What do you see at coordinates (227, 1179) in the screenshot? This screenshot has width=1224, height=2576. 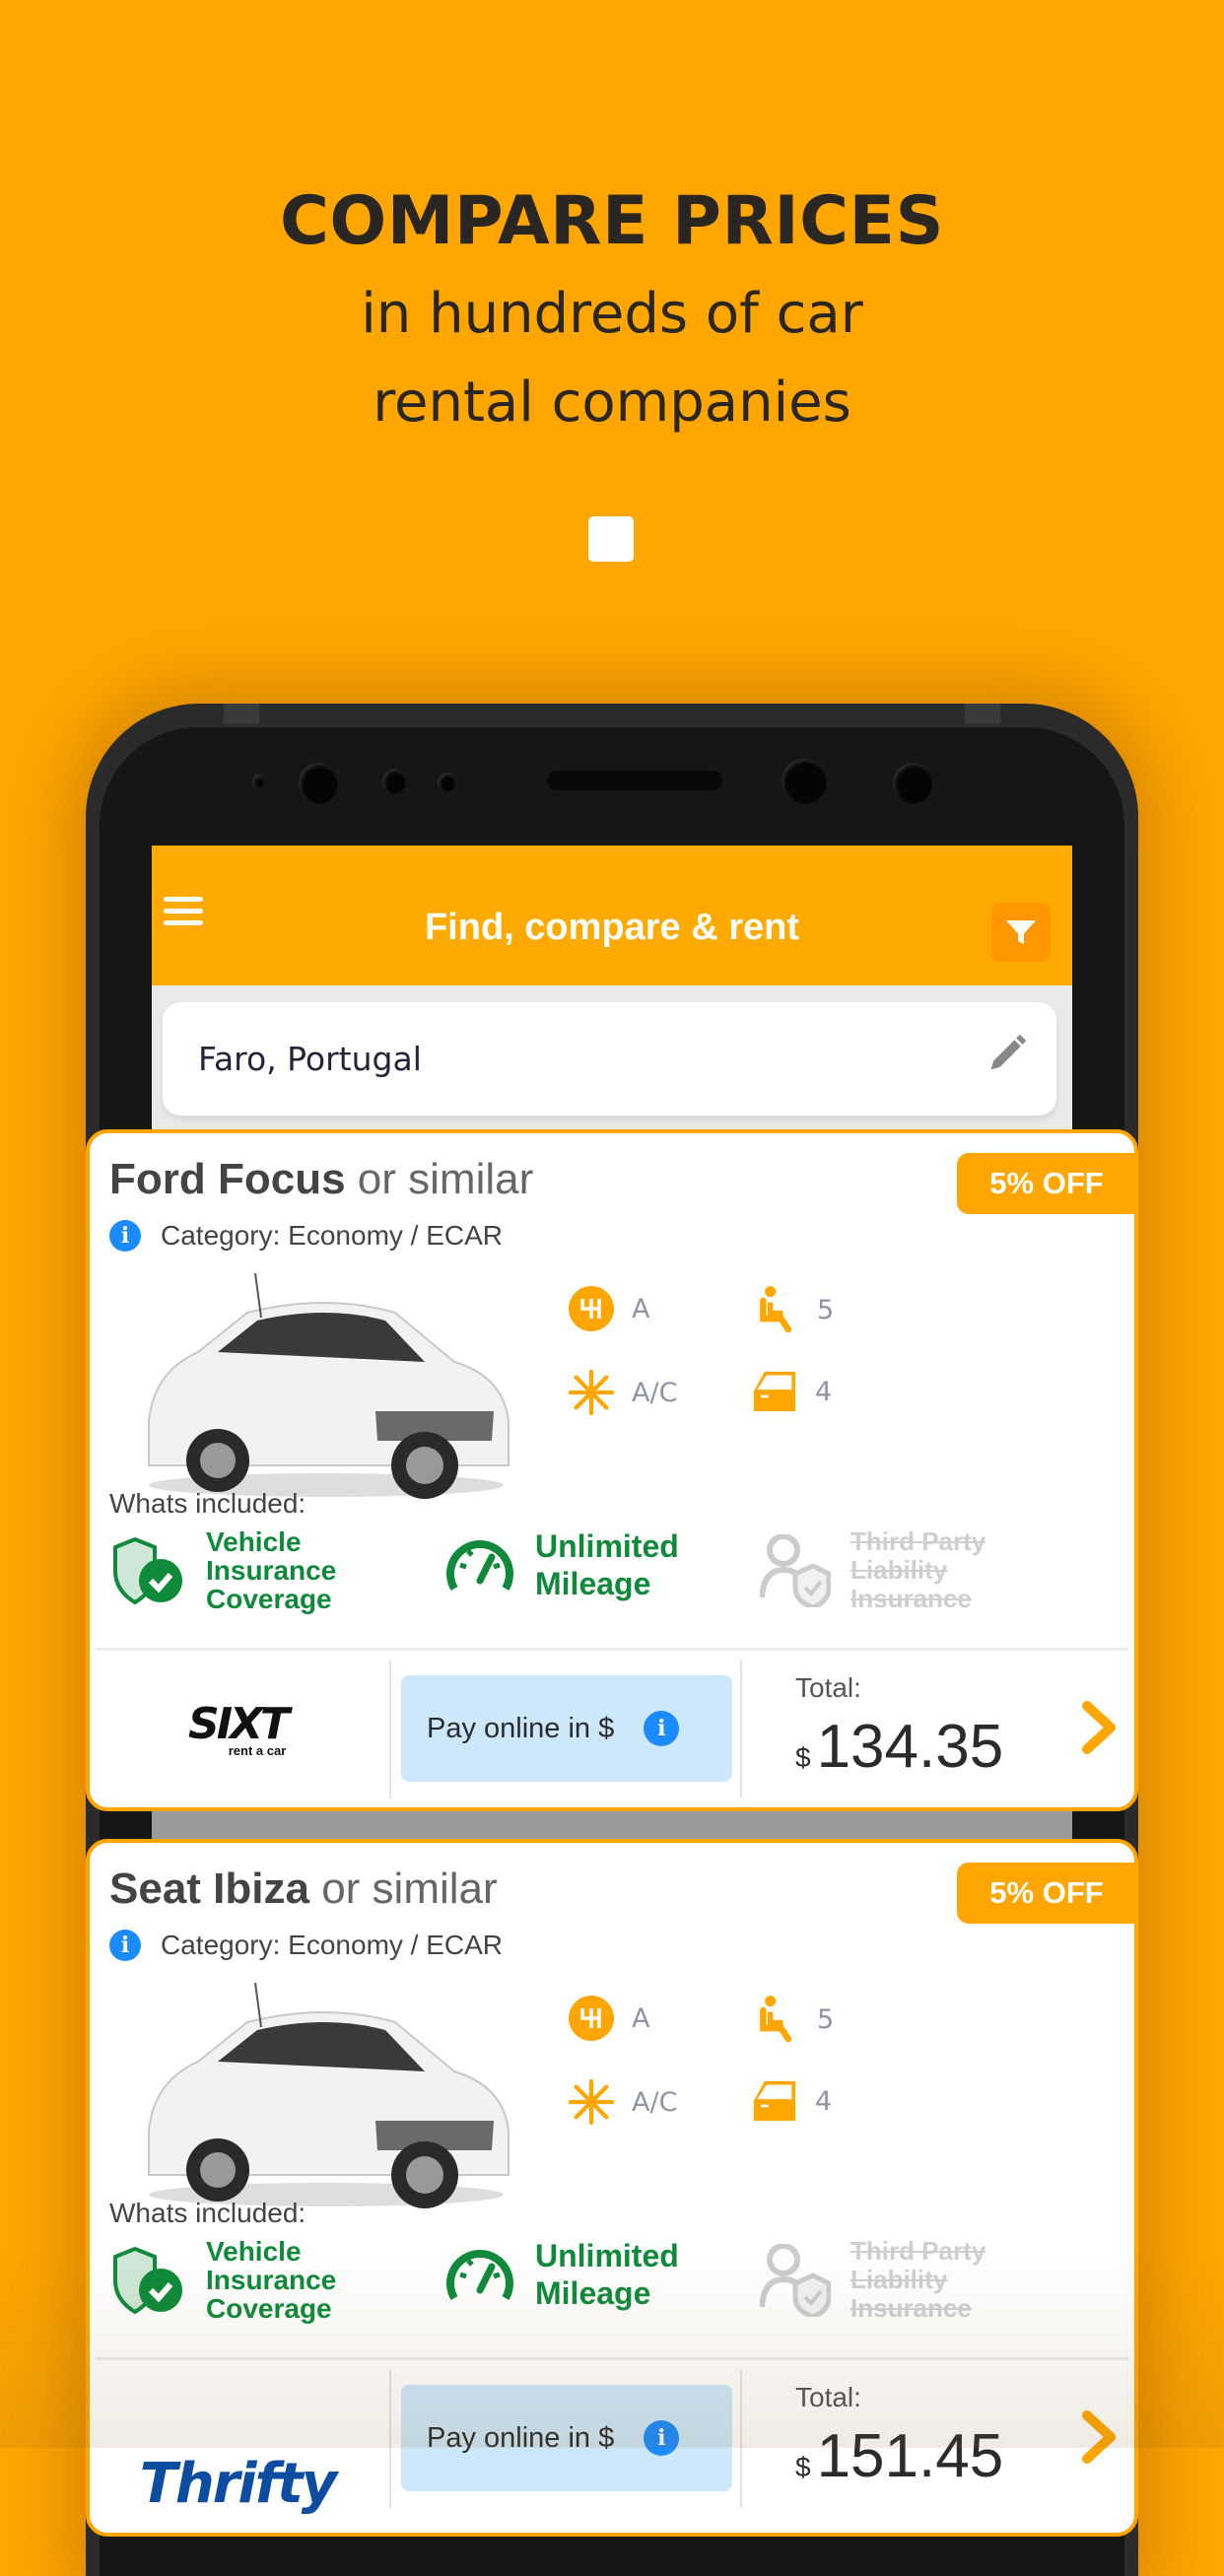 I see `car-model: Ford Focus` at bounding box center [227, 1179].